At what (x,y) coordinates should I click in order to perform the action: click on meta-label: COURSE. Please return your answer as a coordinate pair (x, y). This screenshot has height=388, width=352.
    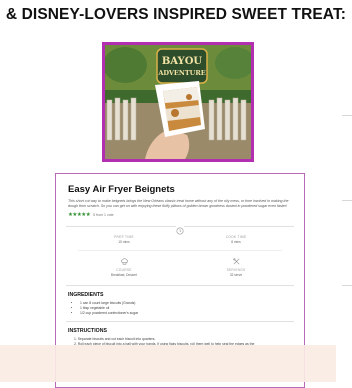
    Looking at the image, I should click on (124, 270).